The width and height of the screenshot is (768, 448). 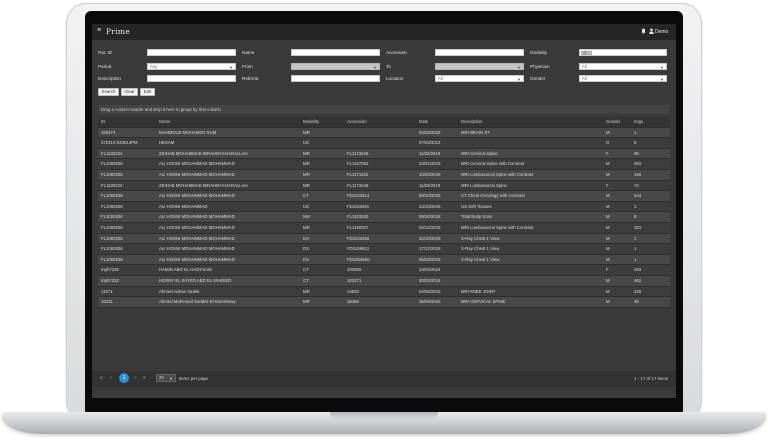 I want to click on cell-accession: FL1173446, so click(x=358, y=185).